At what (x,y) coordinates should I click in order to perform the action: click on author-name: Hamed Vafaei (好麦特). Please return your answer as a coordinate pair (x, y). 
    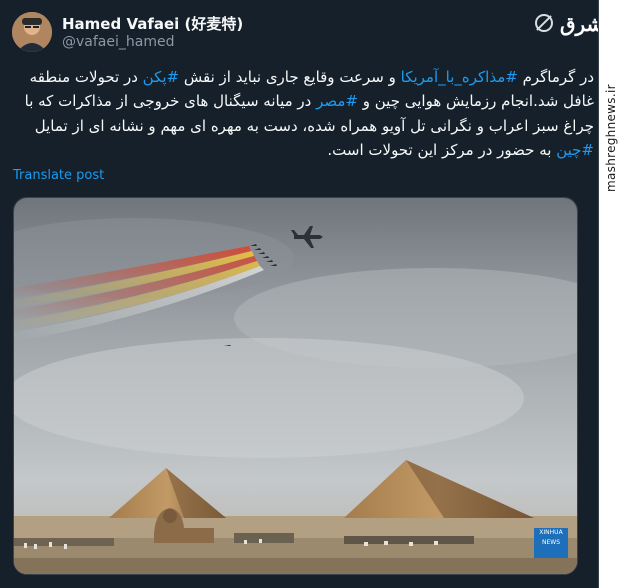
    Looking at the image, I should click on (152, 23).